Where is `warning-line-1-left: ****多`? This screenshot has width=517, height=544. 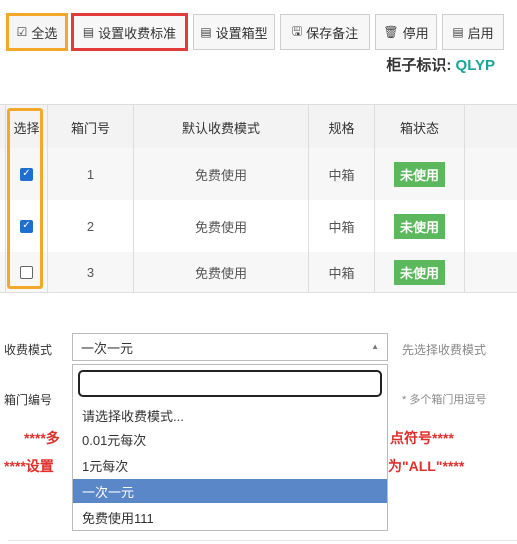 warning-line-1-left: ****多 is located at coordinates (42, 438).